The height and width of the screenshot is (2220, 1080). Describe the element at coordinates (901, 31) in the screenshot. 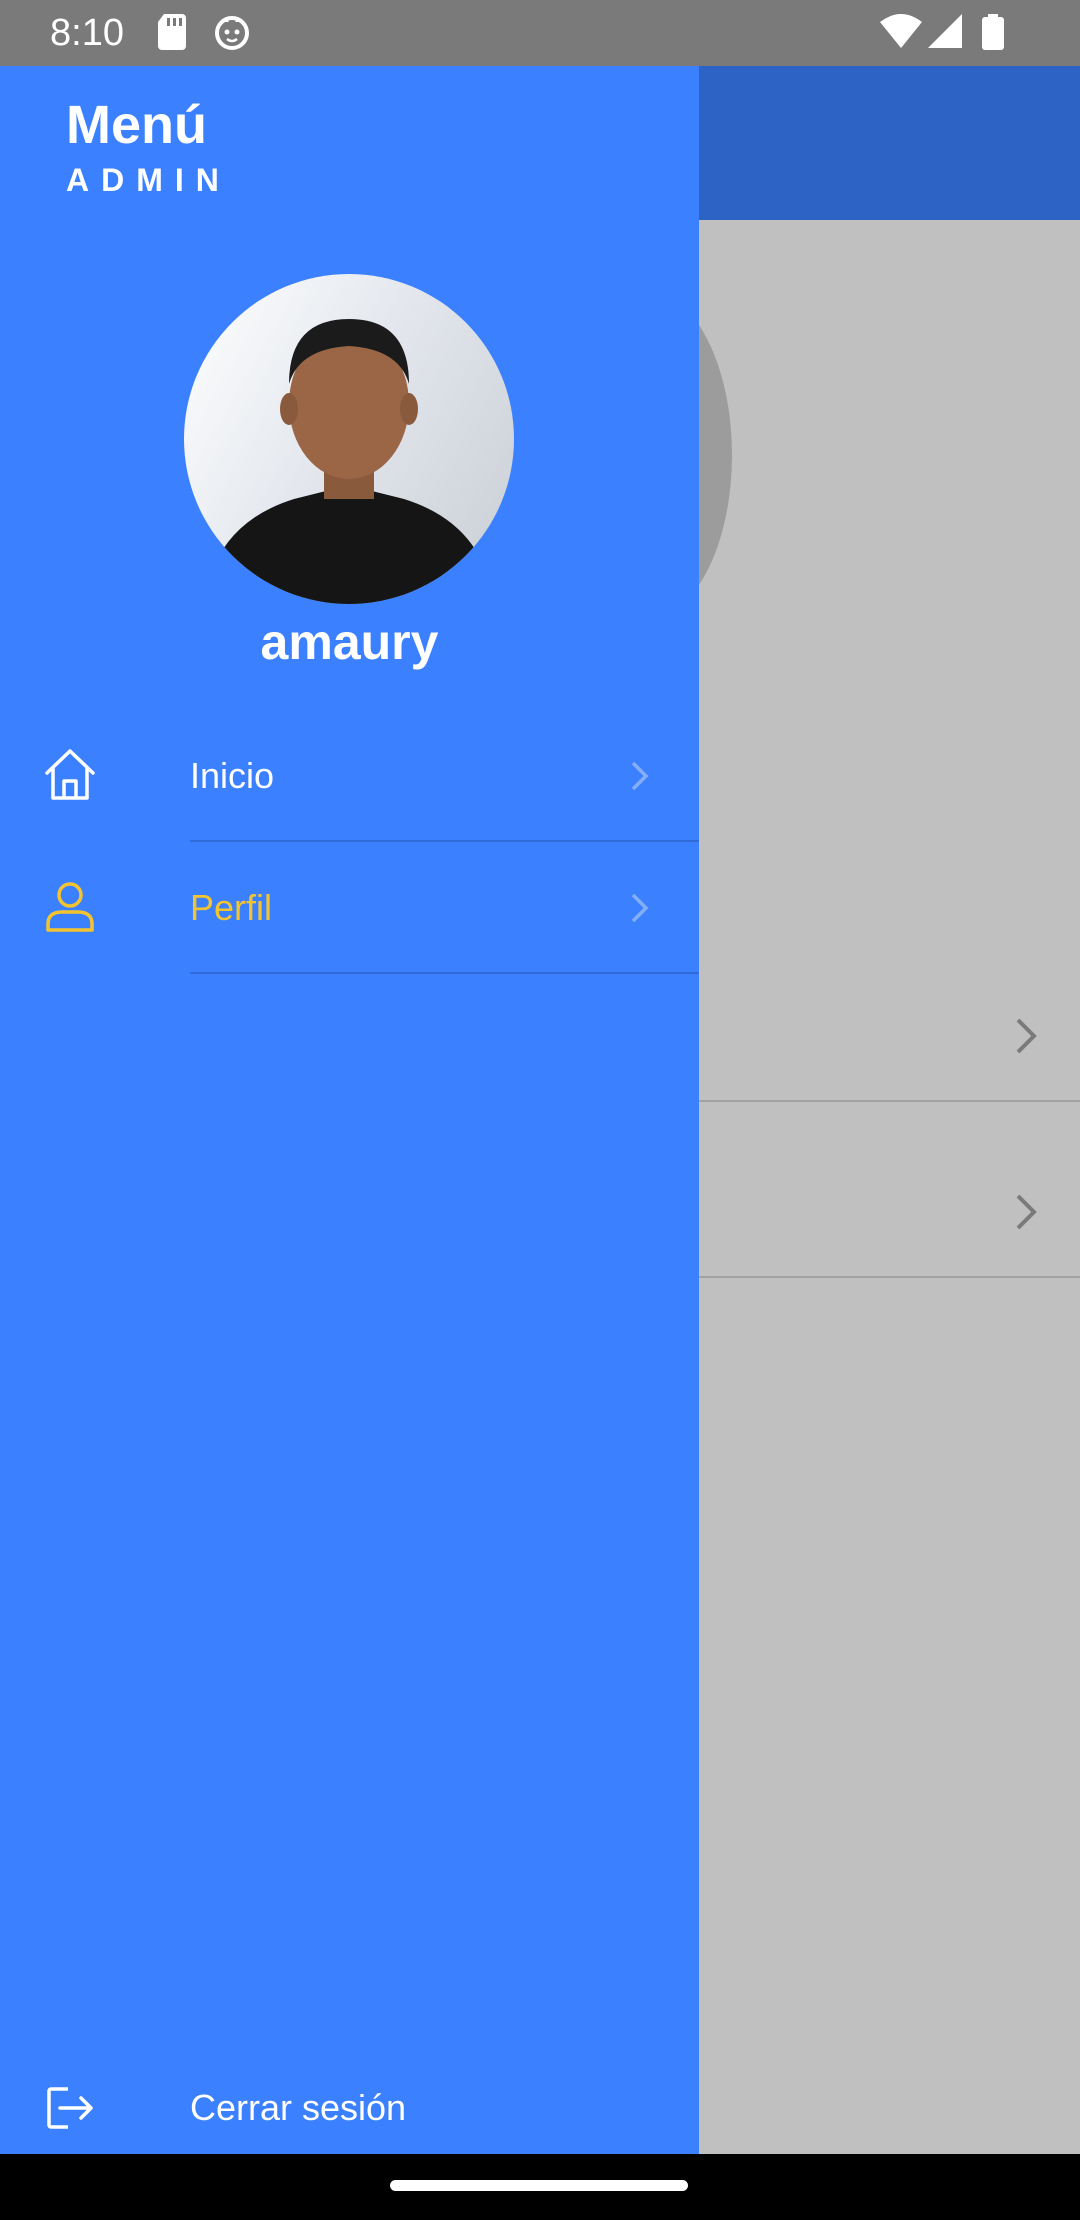

I see `wifi-icon` at that location.